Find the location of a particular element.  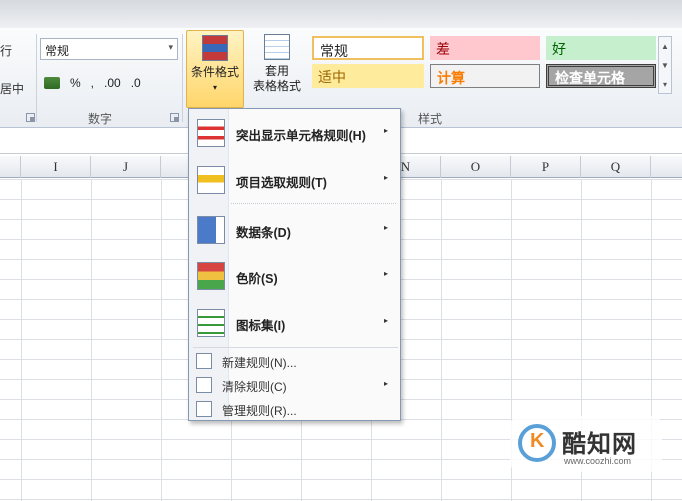

style-calculation: 计算 is located at coordinates (485, 76).